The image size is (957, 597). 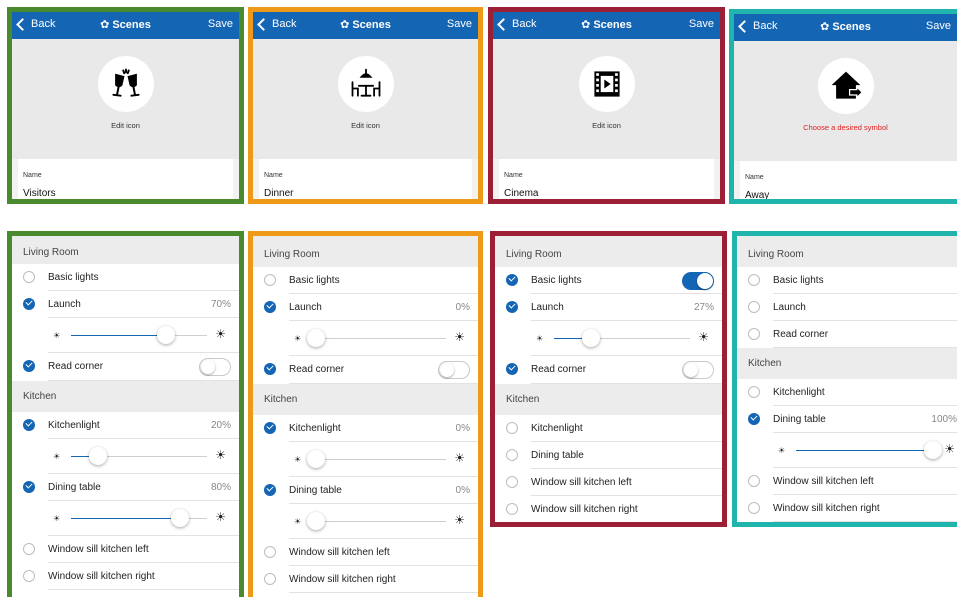 I want to click on name-value: Away, so click(x=757, y=194).